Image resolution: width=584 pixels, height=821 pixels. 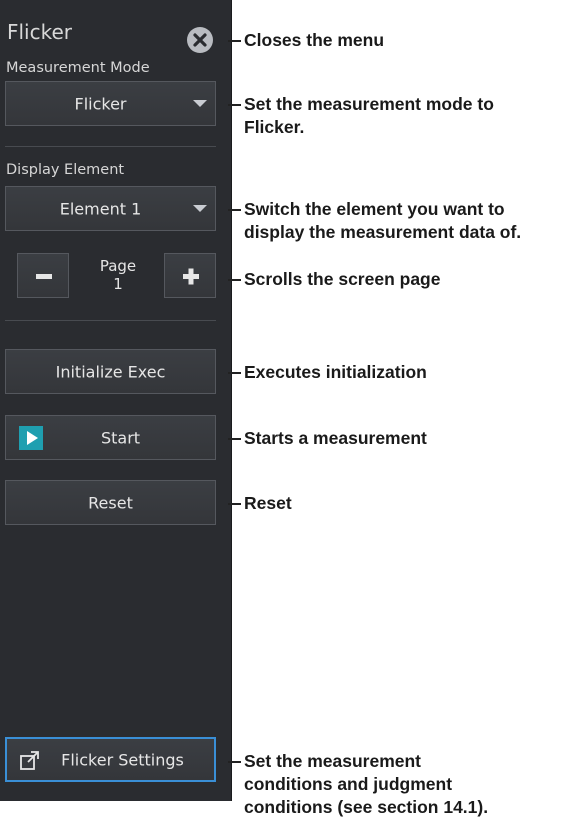 What do you see at coordinates (100, 208) in the screenshot?
I see `display-element-value: Element 1` at bounding box center [100, 208].